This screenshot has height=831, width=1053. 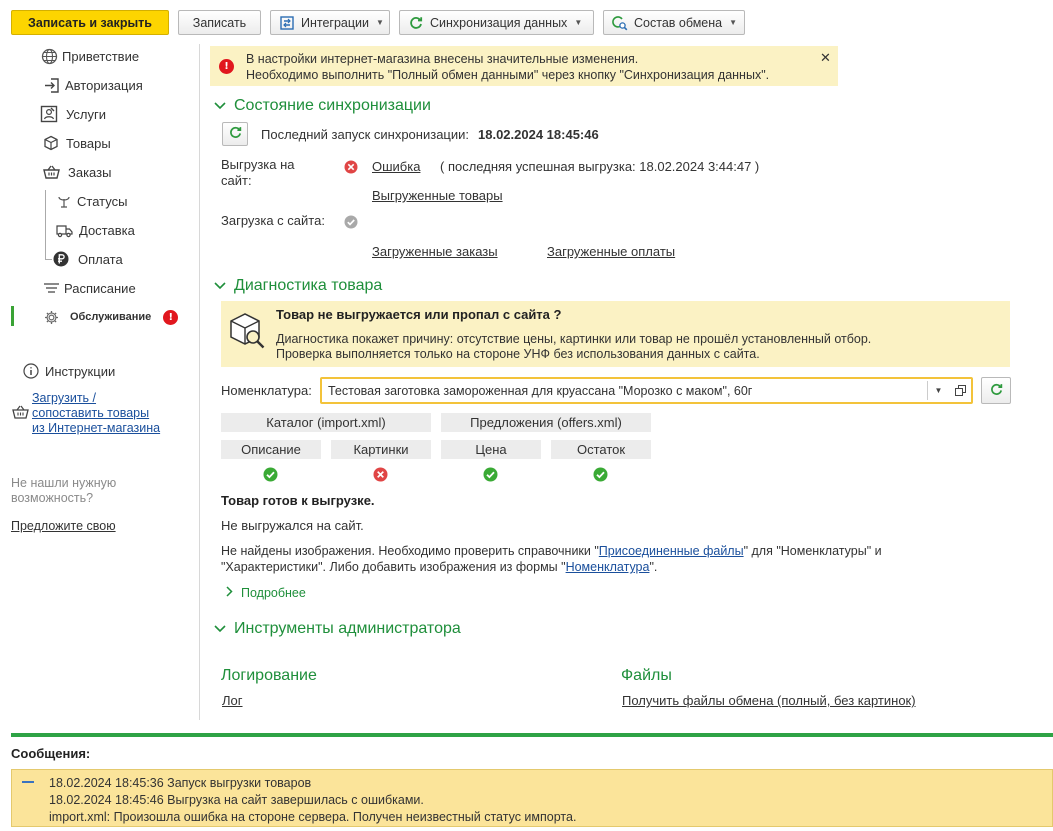 I want to click on text-part: " для "Номенклатуры" и, so click(x=812, y=551).